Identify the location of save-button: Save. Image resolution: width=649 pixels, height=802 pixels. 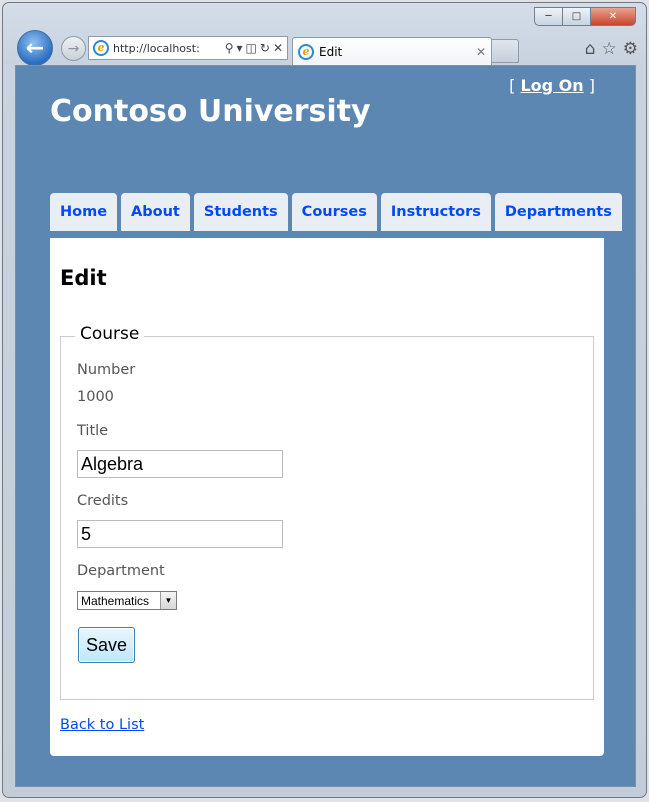
(106, 645).